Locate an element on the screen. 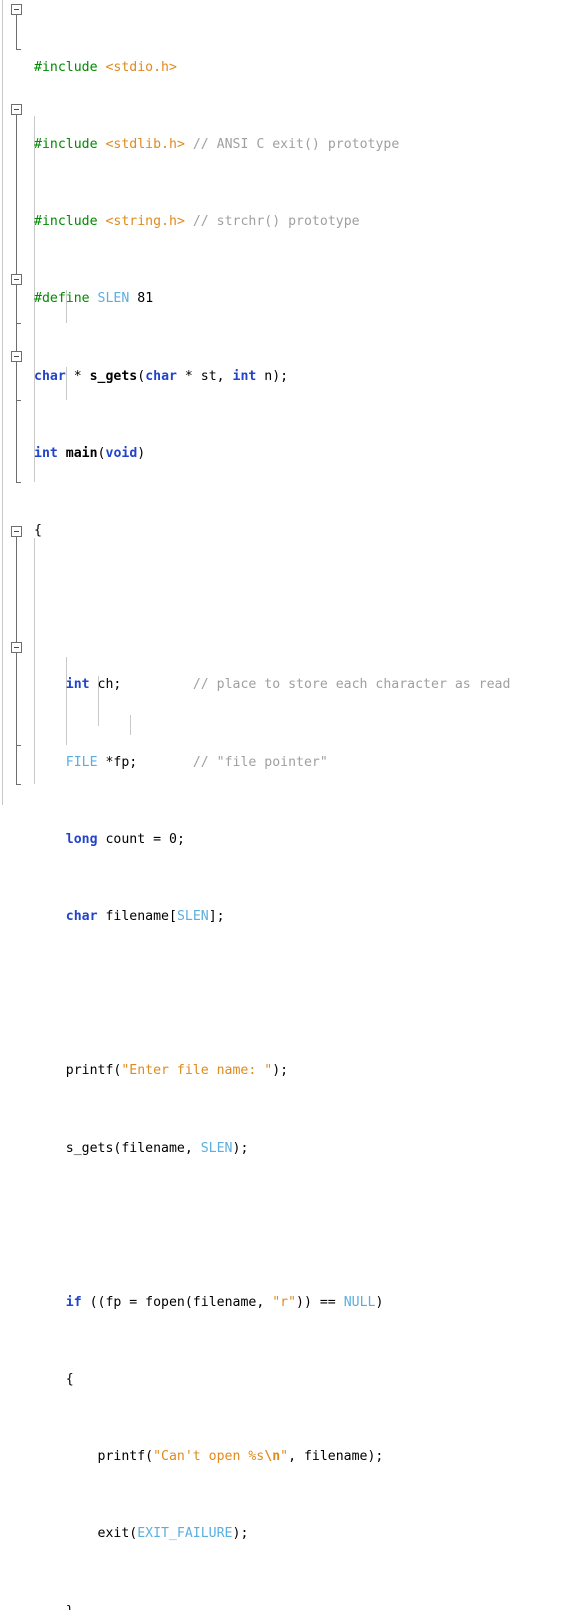 The width and height of the screenshot is (581, 1610). token-string: "Enter file name: " is located at coordinates (197, 1071).